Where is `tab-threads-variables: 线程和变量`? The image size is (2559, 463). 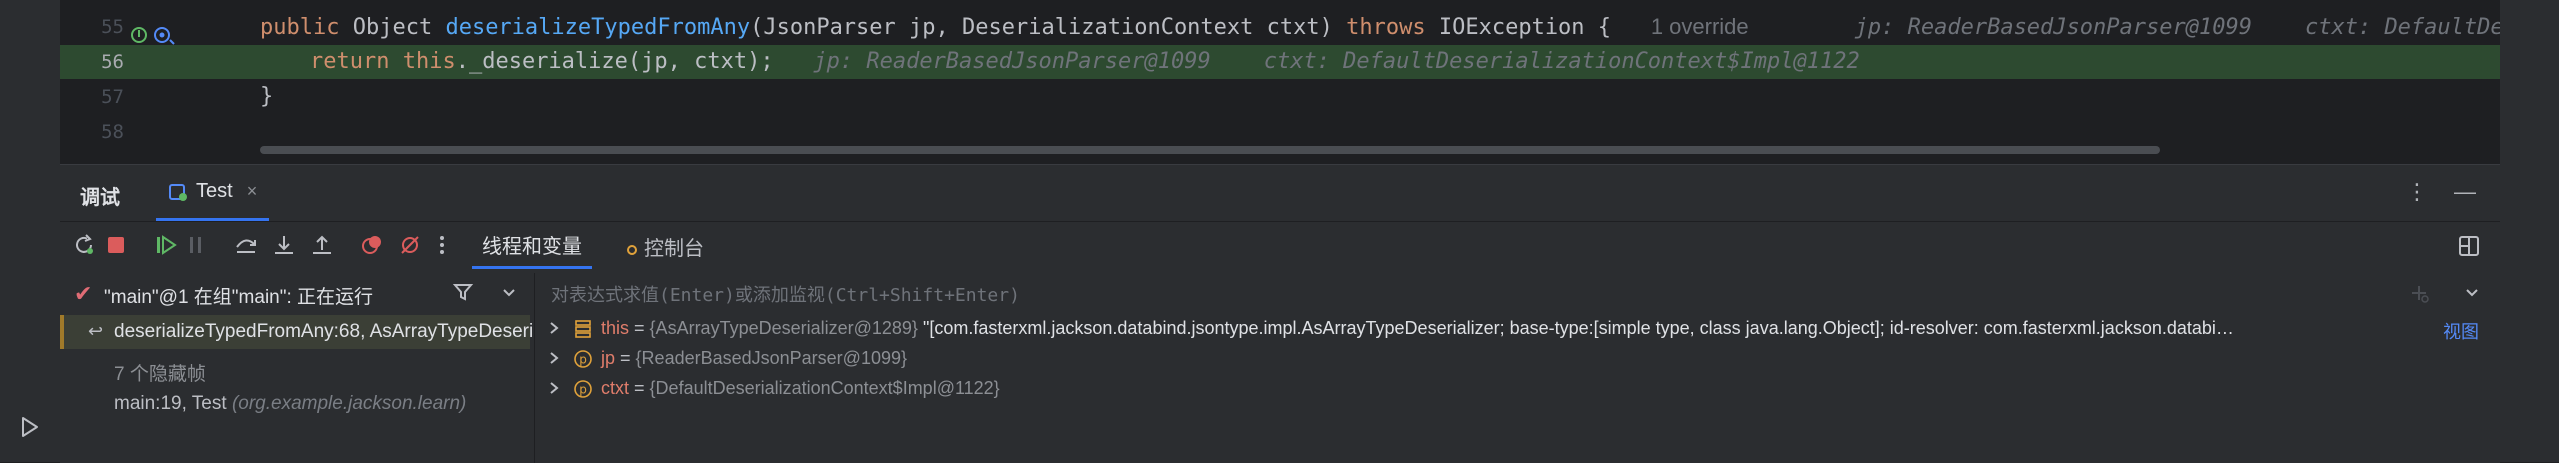
tab-threads-variables: 线程和变量 is located at coordinates (532, 246).